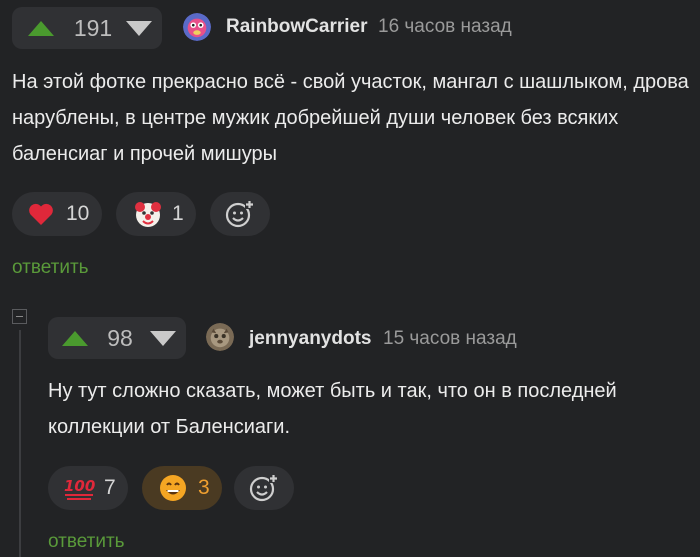  I want to click on vote-box: 98, so click(117, 338).